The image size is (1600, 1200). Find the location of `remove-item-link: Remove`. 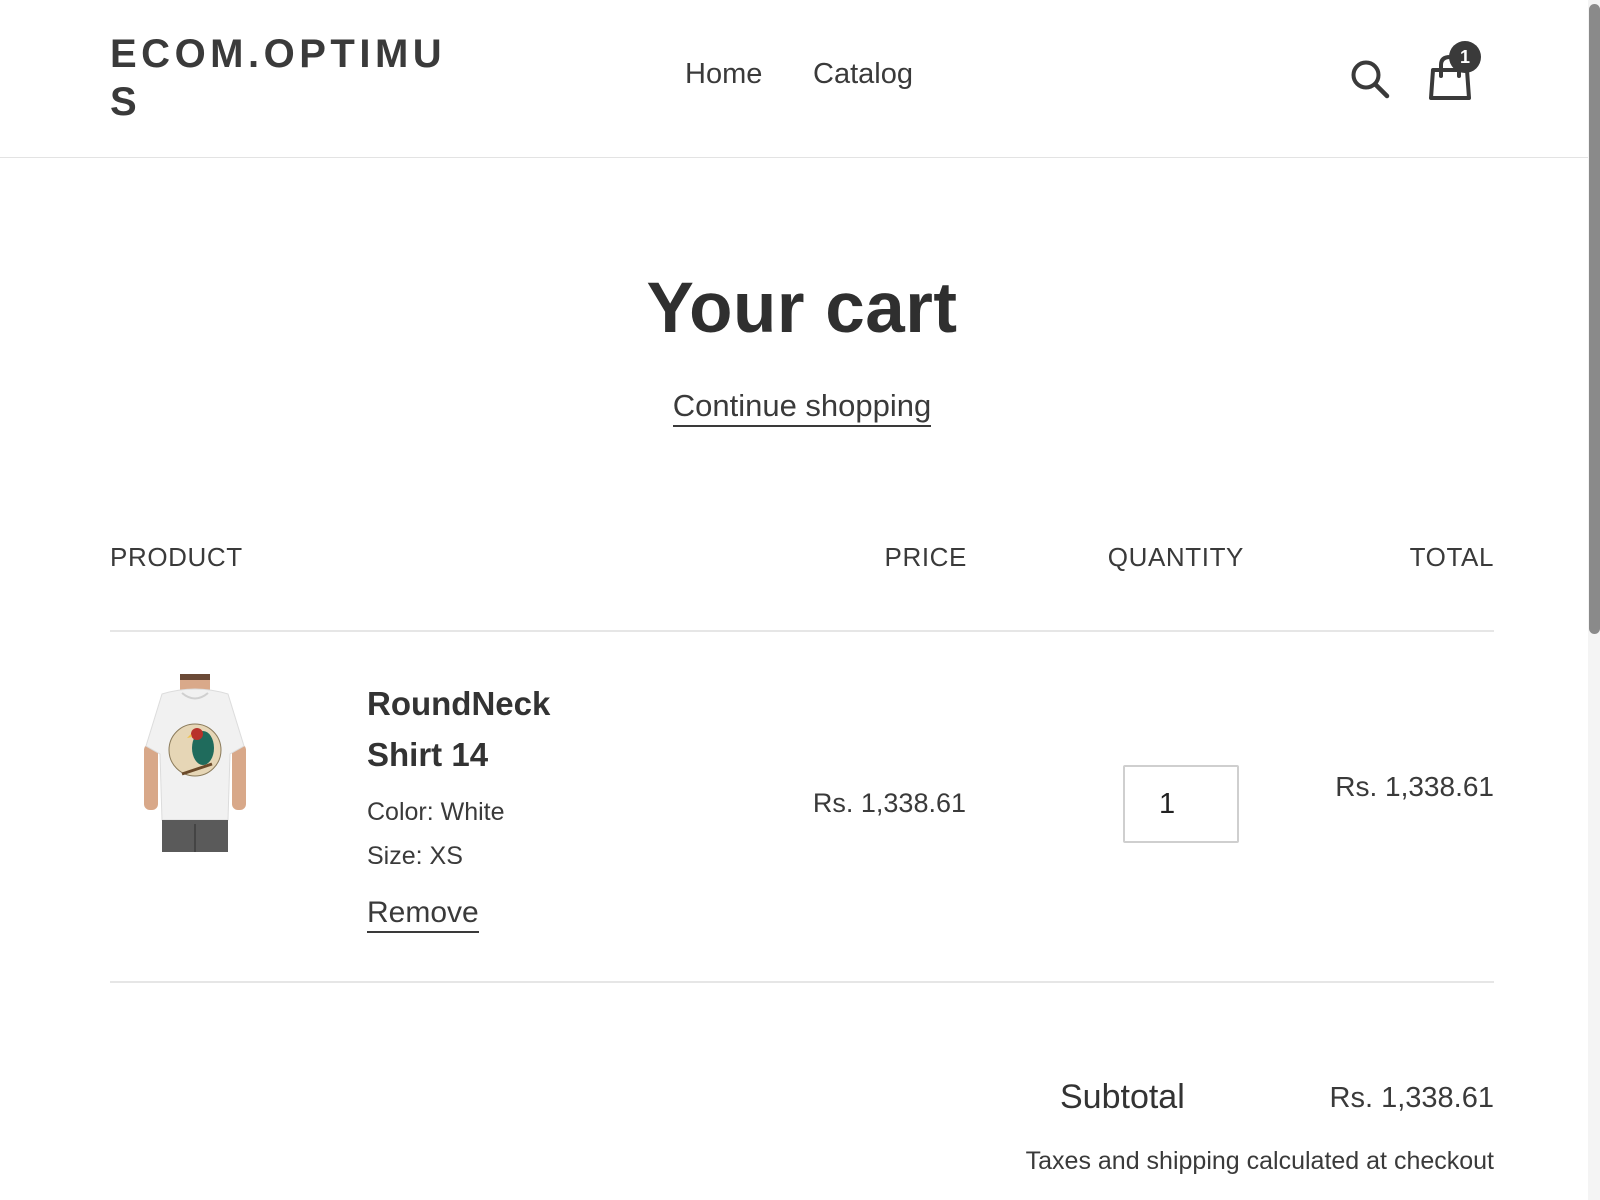

remove-item-link: Remove is located at coordinates (423, 914).